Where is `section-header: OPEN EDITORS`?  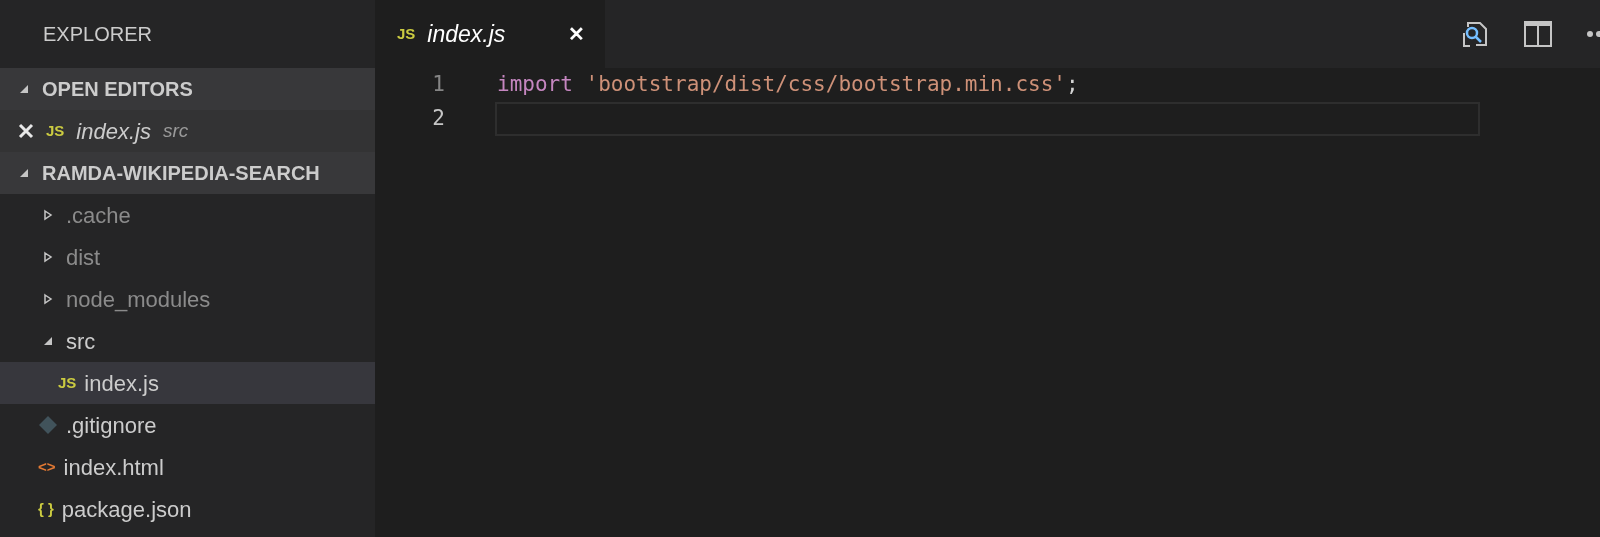
section-header: OPEN EDITORS is located at coordinates (187, 89).